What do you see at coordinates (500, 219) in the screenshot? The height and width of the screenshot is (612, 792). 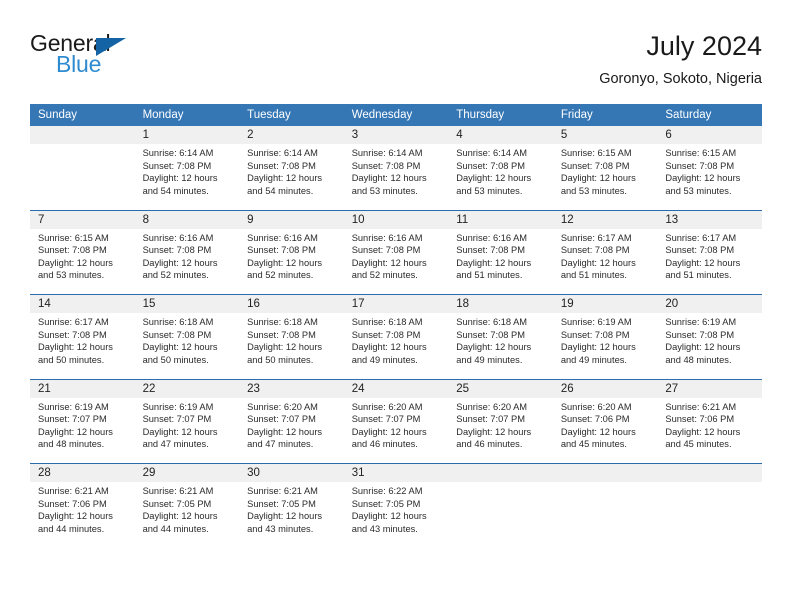 I see `day-number: 11` at bounding box center [500, 219].